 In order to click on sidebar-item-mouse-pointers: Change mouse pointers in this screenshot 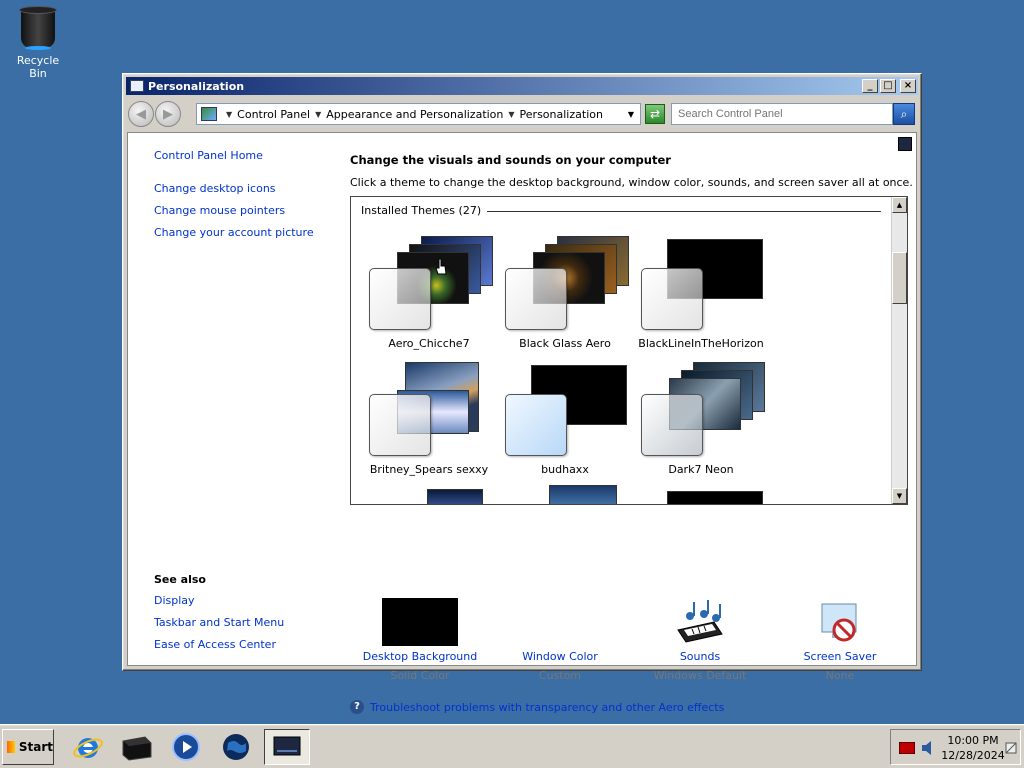, I will do `click(244, 210)`.